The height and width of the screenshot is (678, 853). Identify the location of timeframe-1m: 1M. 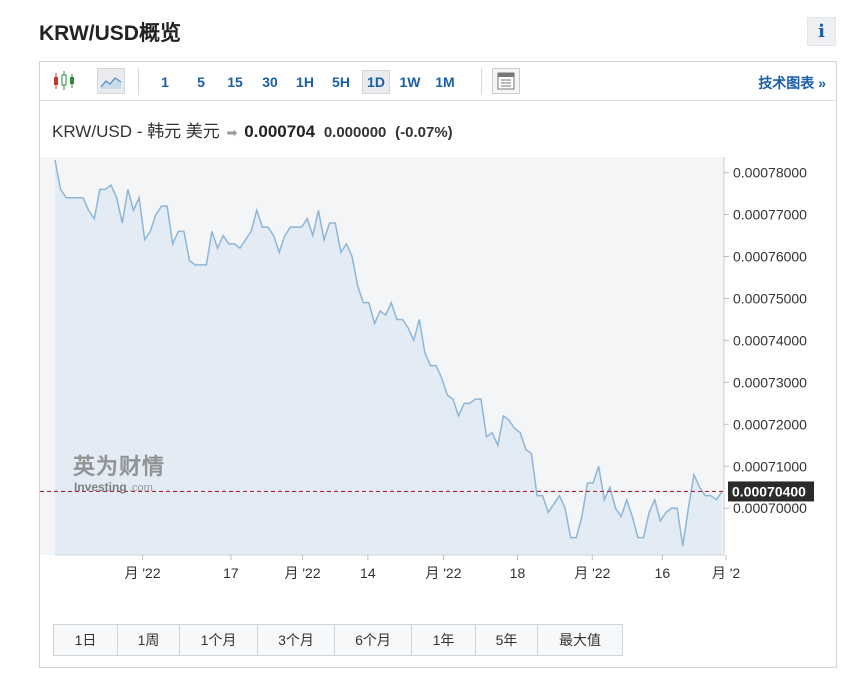
(445, 82).